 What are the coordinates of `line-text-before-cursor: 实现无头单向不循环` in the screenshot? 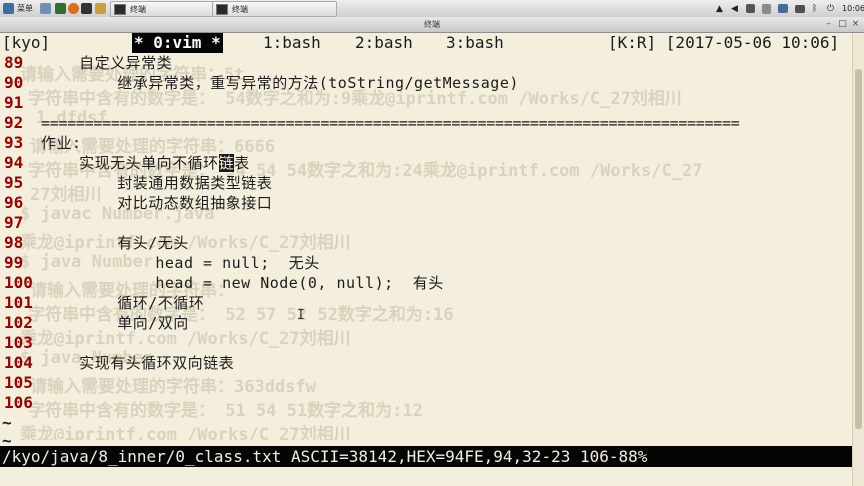 It's located at (130, 163).